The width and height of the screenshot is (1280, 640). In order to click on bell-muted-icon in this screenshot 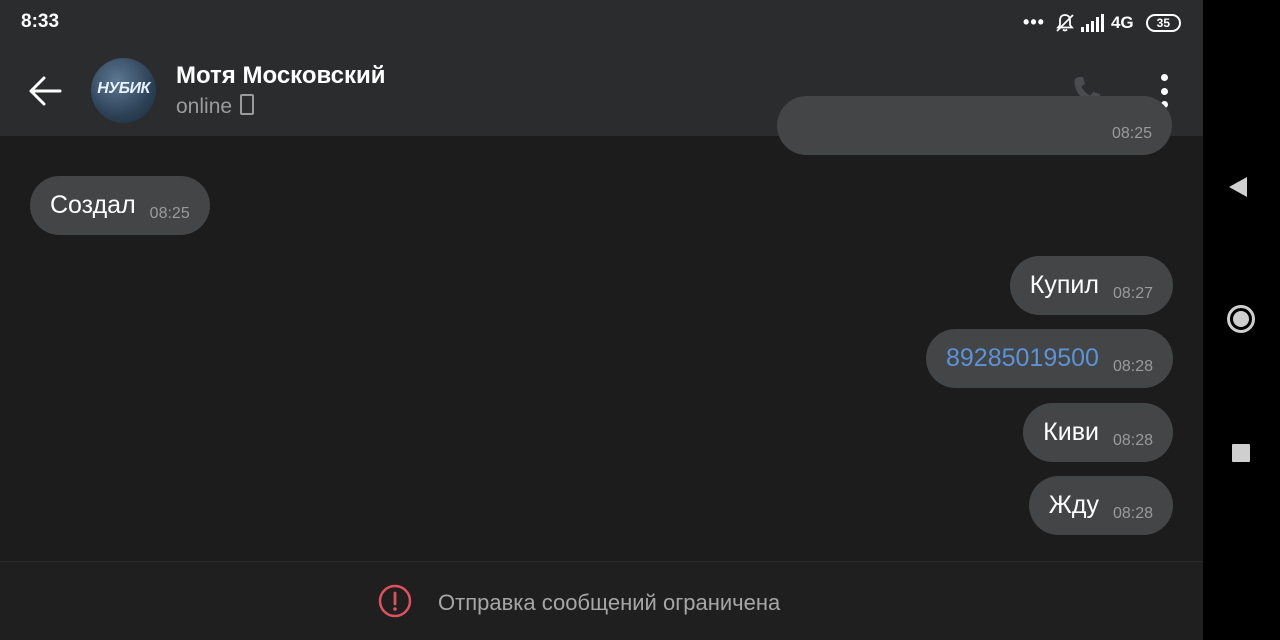, I will do `click(1065, 22)`.